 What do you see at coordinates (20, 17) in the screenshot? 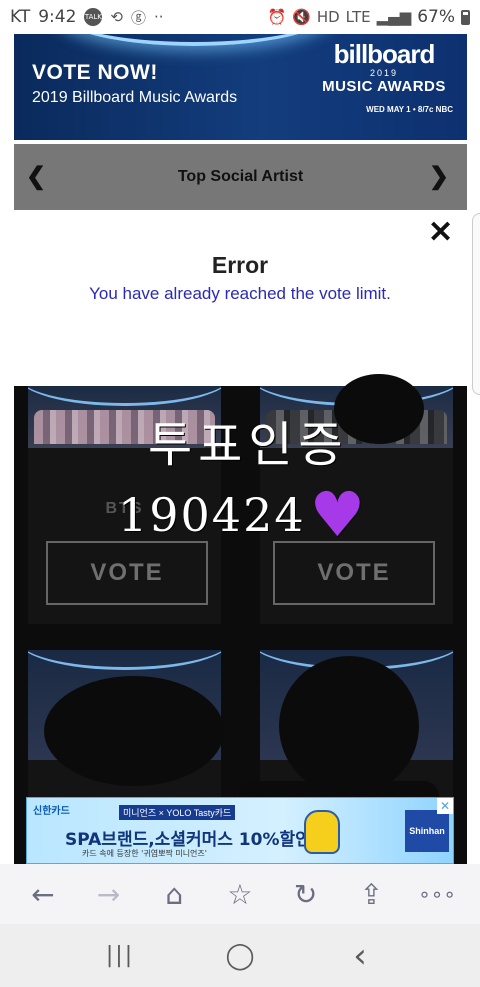
I see `carrier-label: KT` at bounding box center [20, 17].